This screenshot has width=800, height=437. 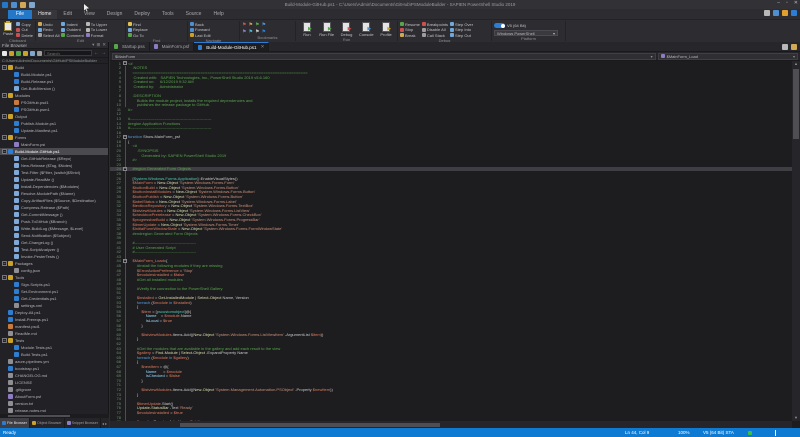 What do you see at coordinates (386, 29) in the screenshot?
I see `profile-button: ▶ Profile` at bounding box center [386, 29].